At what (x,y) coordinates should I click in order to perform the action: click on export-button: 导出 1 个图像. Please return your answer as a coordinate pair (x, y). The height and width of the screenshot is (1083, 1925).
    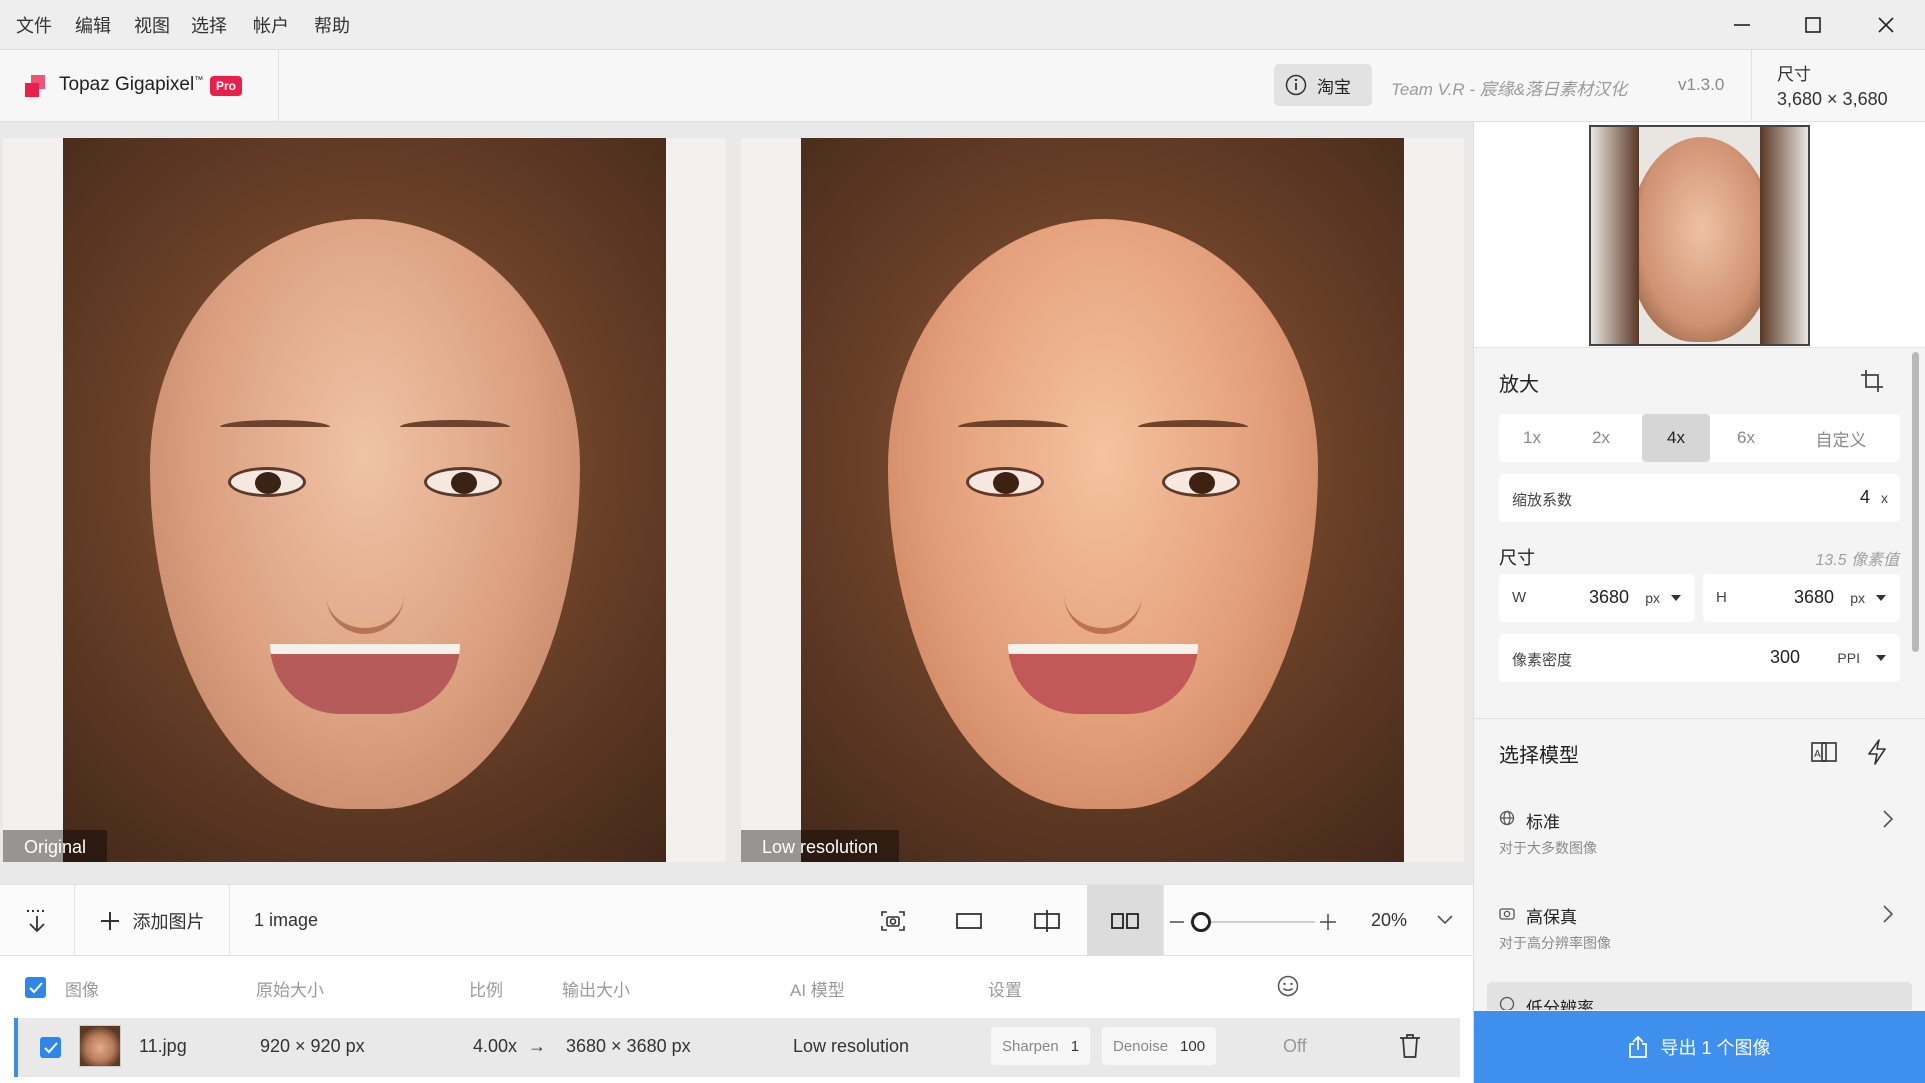
    Looking at the image, I should click on (1699, 1047).